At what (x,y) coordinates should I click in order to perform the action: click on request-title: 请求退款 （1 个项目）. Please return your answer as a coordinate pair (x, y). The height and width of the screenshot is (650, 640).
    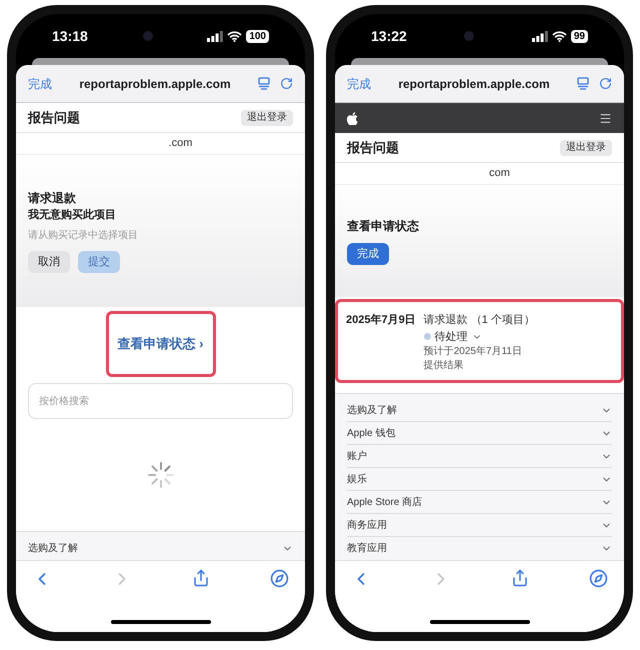
    Looking at the image, I should click on (479, 320).